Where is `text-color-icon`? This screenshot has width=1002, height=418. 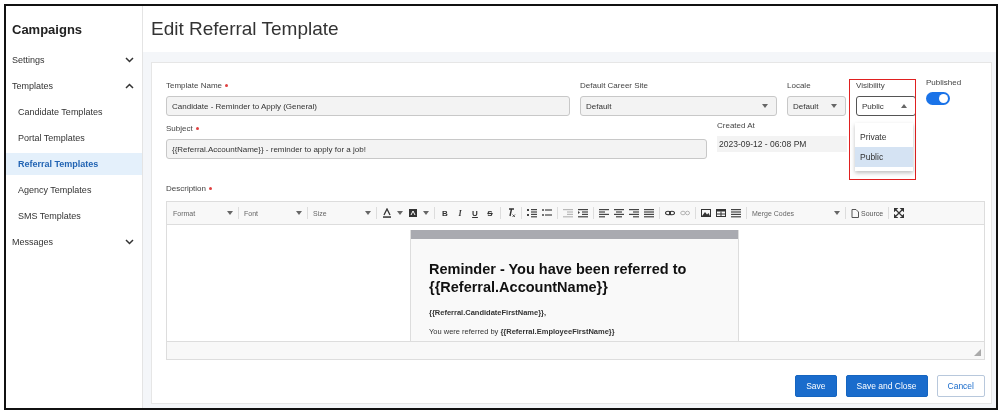 text-color-icon is located at coordinates (387, 213).